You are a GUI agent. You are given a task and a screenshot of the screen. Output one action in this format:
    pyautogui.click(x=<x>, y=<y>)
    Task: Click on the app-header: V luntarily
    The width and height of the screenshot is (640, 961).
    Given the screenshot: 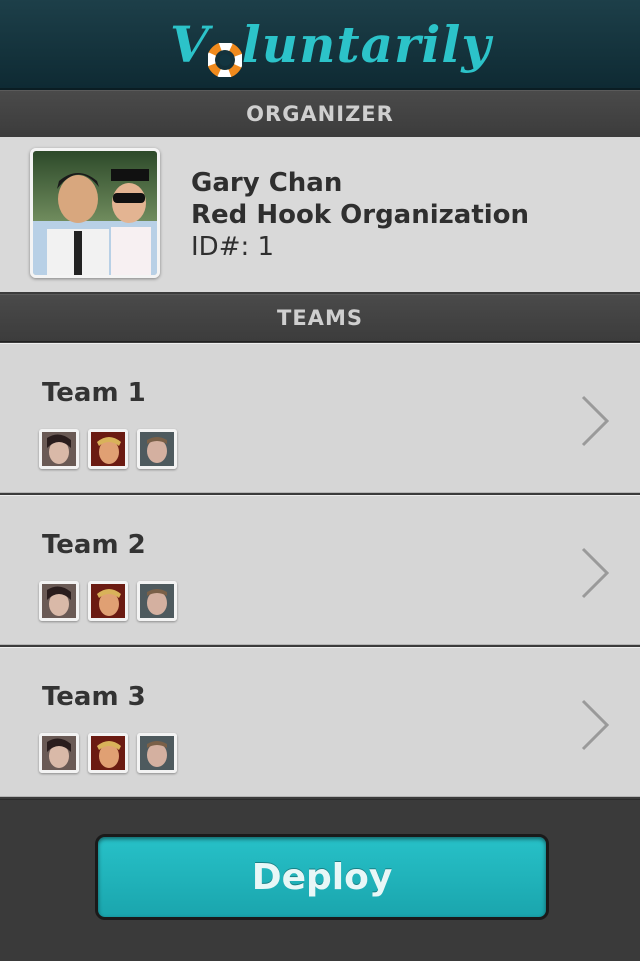 What is the action you would take?
    pyautogui.click(x=320, y=45)
    